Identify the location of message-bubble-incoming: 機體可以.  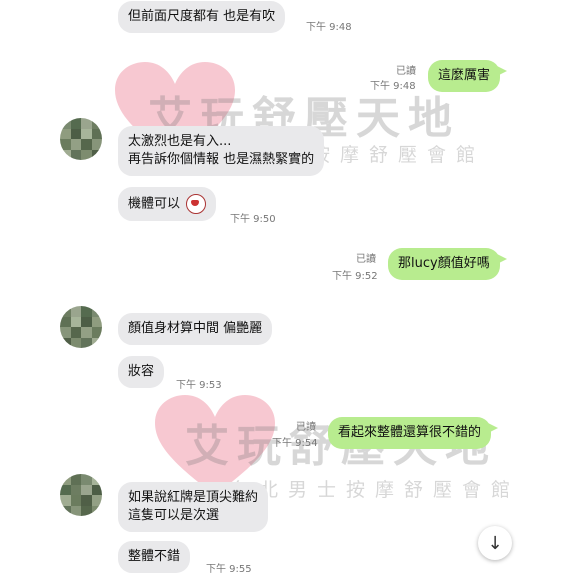
(167, 204).